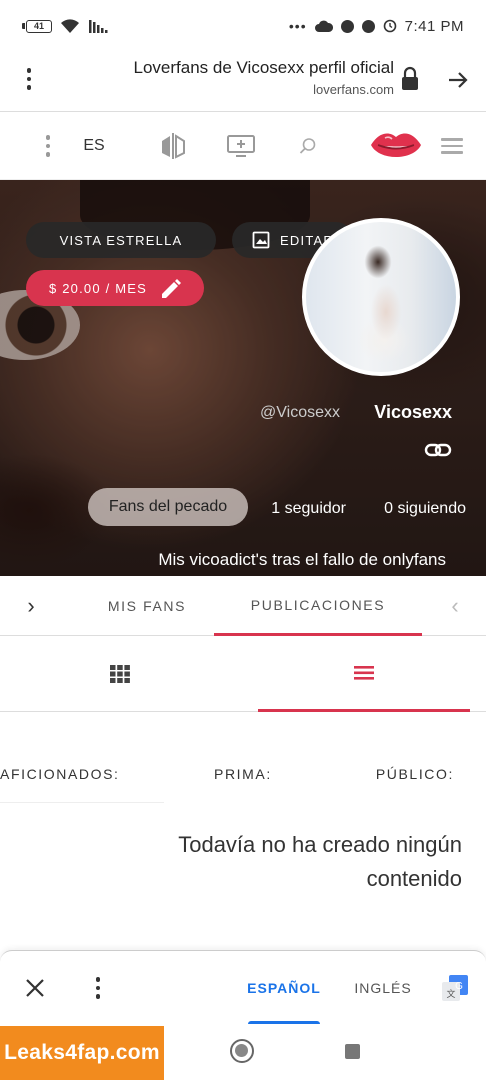 The width and height of the screenshot is (486, 1080). I want to click on subscription-price-button: $ 20.00 / MES, so click(115, 288).